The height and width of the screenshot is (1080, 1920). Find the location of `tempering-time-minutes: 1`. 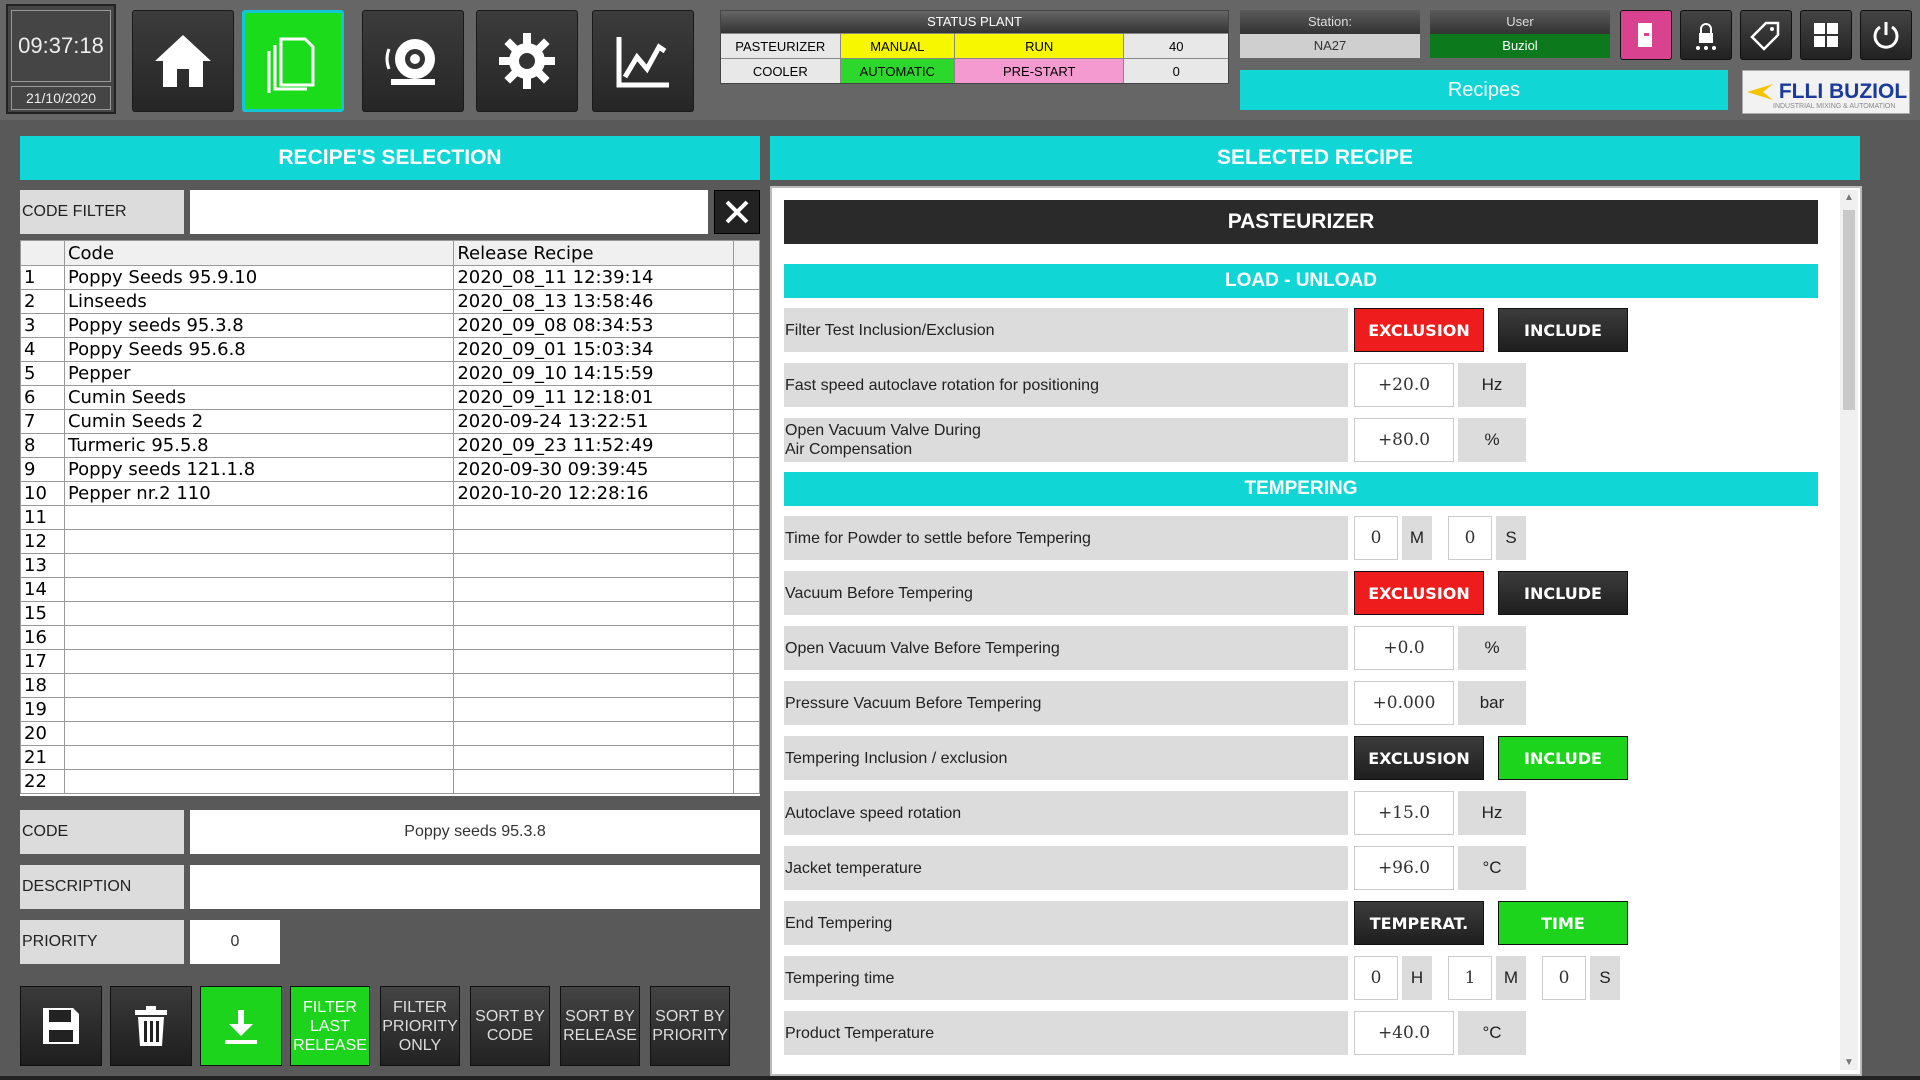

tempering-time-minutes: 1 is located at coordinates (1470, 978).